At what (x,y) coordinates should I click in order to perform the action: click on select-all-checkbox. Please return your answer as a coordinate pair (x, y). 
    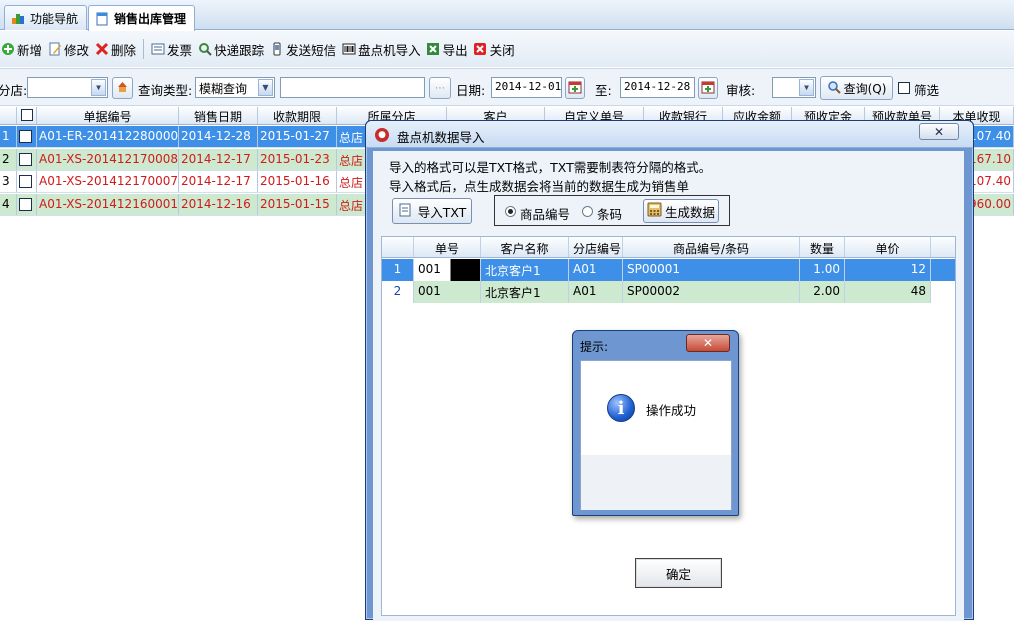
    Looking at the image, I should click on (26, 115).